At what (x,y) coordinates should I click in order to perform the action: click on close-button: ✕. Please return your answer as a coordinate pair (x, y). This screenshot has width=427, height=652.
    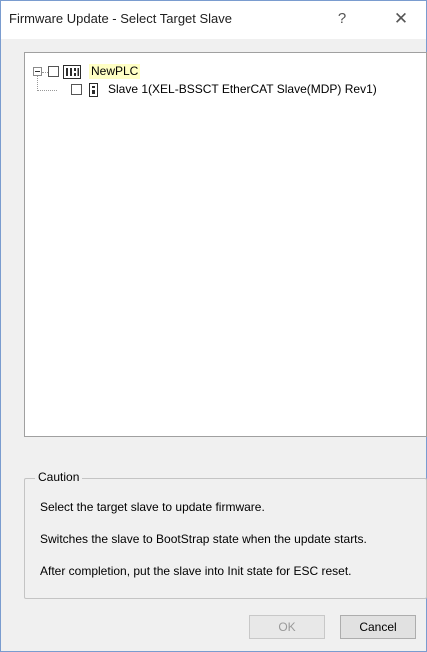
    Looking at the image, I should click on (401, 19).